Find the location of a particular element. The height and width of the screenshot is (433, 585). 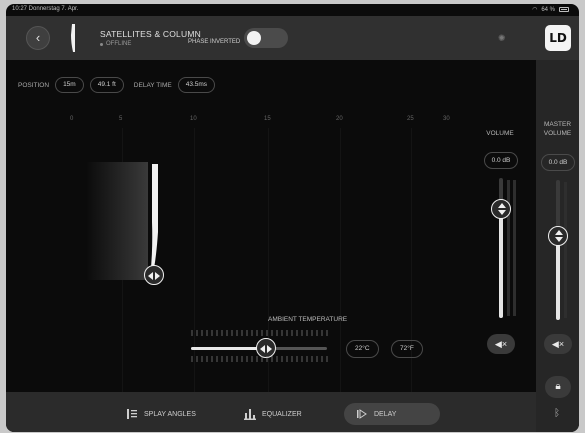

position-meters-field: 15m is located at coordinates (69, 85).